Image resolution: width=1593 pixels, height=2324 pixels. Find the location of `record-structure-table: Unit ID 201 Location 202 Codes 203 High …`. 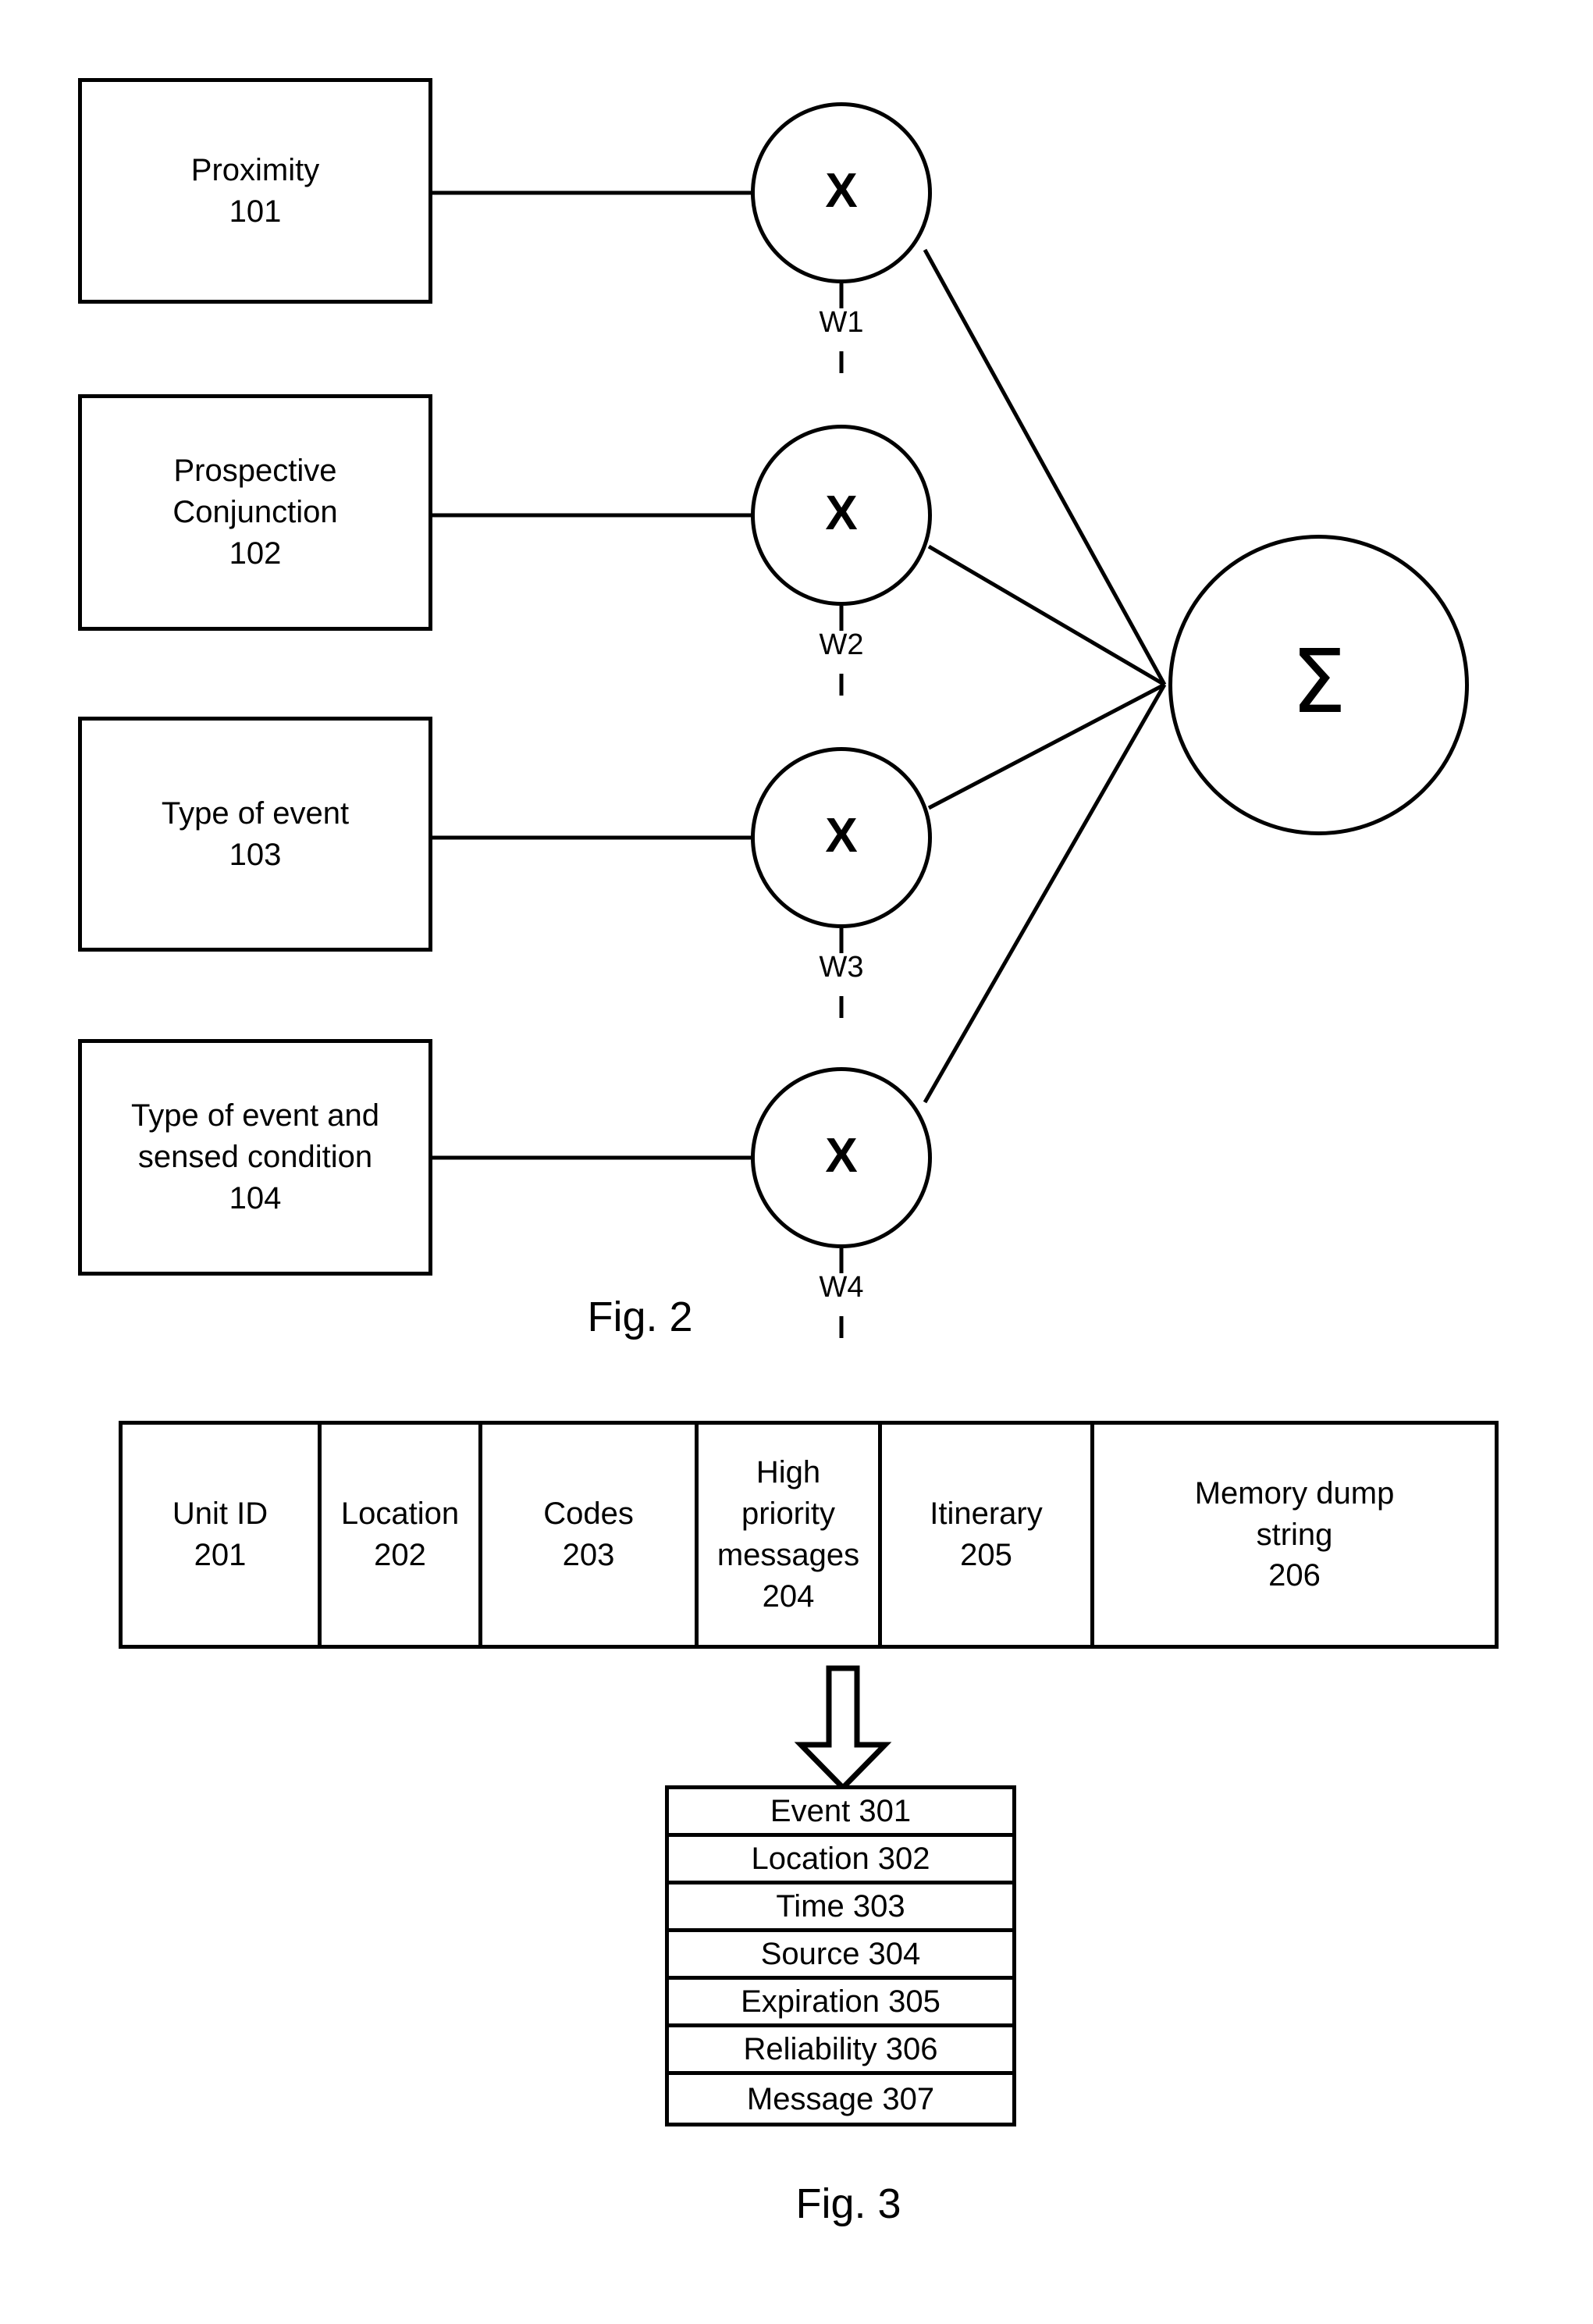

record-structure-table: Unit ID 201 Location 202 Codes 203 High … is located at coordinates (809, 1535).